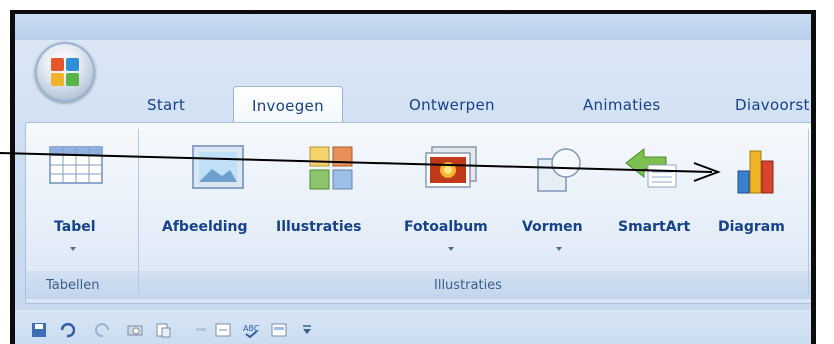 This screenshot has height=344, width=834. Describe the element at coordinates (67, 330) in the screenshot. I see `undo-icon` at that location.